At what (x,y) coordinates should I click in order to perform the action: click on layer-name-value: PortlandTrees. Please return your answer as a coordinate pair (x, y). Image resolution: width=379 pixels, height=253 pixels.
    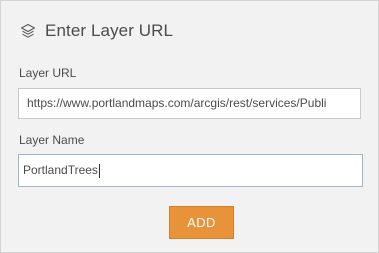
    Looking at the image, I should click on (60, 170).